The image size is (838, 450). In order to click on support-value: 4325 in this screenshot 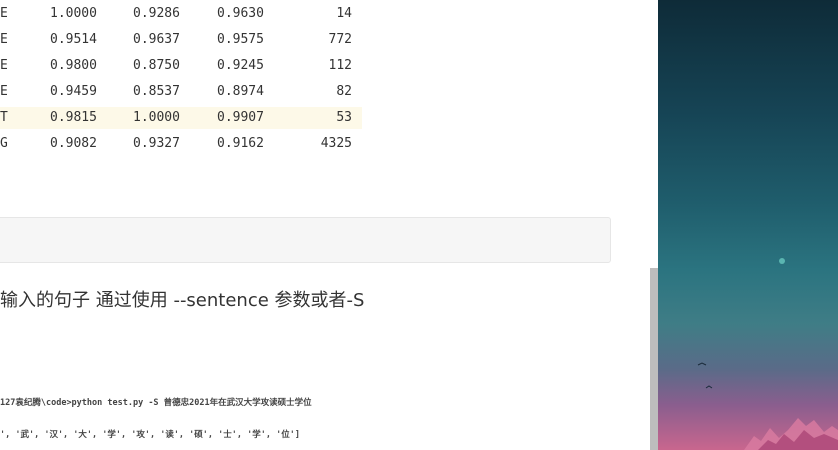, I will do `click(336, 143)`.